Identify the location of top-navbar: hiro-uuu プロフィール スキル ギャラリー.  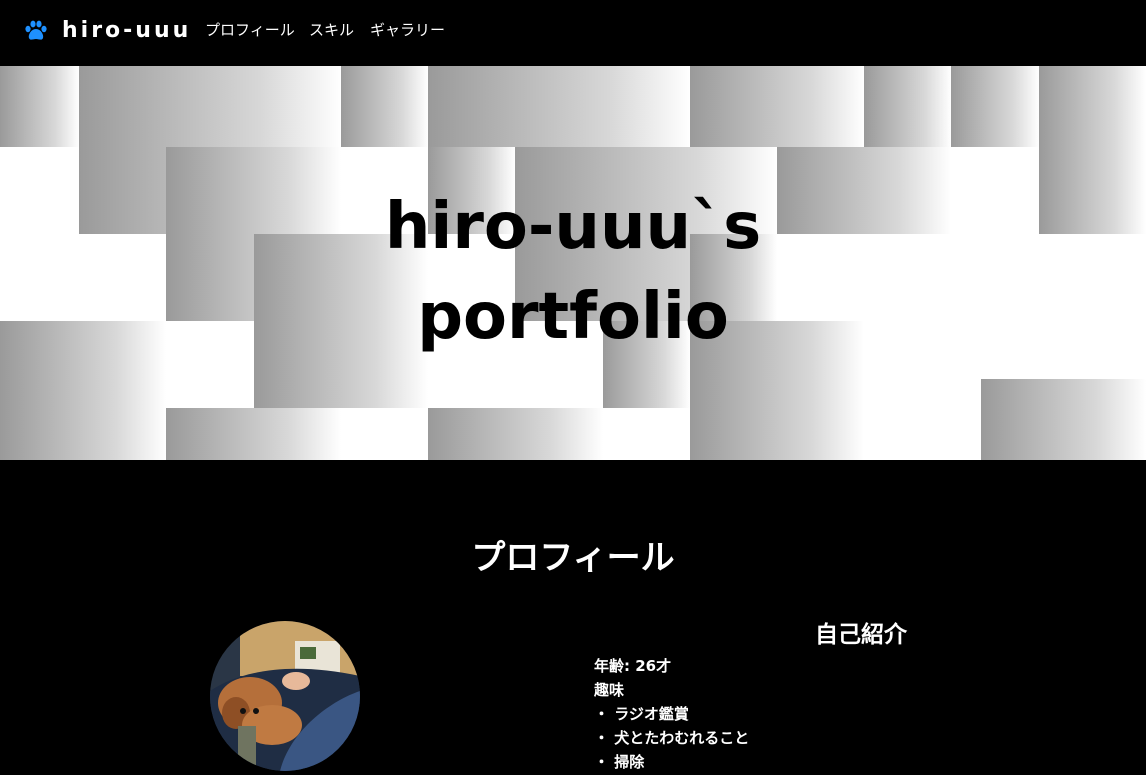
(573, 33).